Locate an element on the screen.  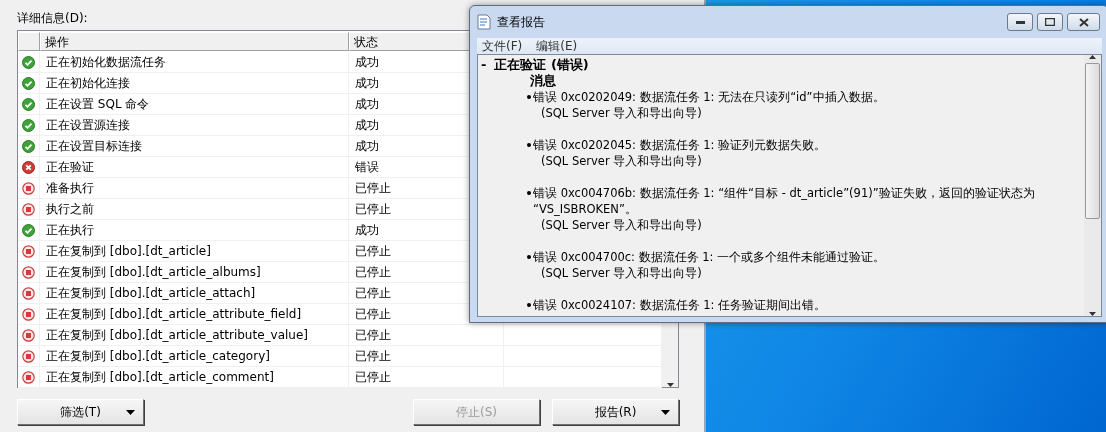
table-cell: 正在设置 SQL 命令 is located at coordinates (194, 104).